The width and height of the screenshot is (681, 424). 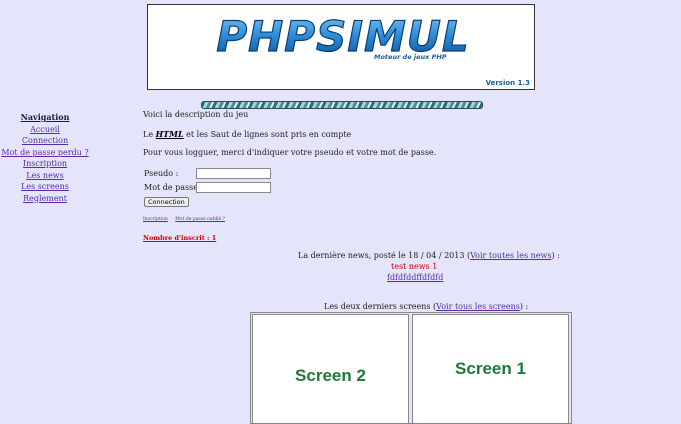 I want to click on decorative-divider, so click(x=342, y=105).